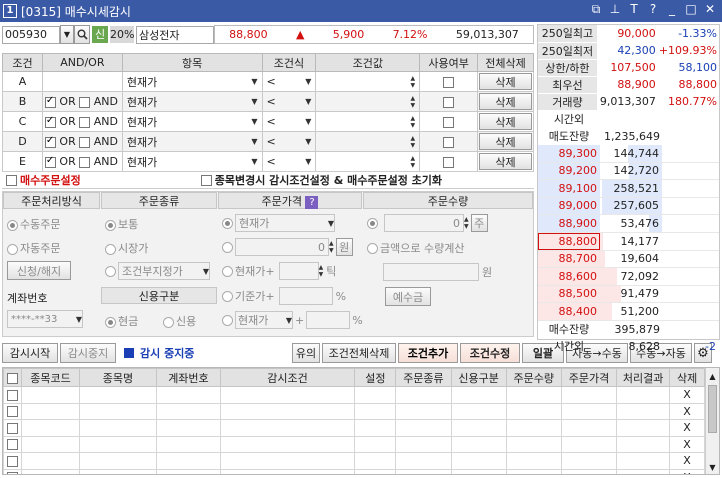 This screenshot has height=478, width=722. What do you see at coordinates (712, 409) in the screenshot?
I see `scroll-thumb` at bounding box center [712, 409].